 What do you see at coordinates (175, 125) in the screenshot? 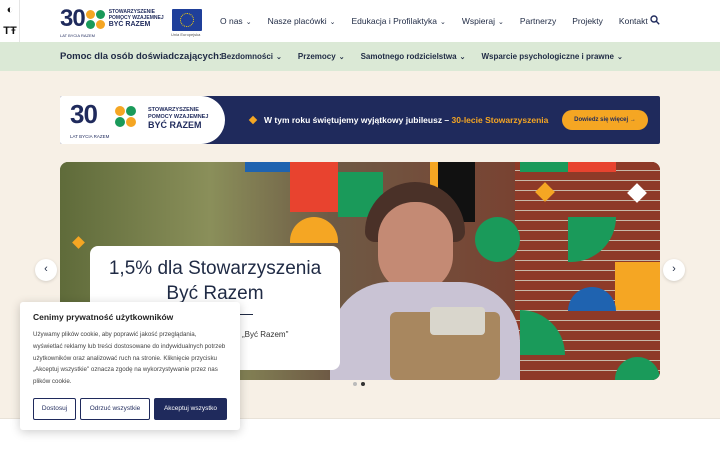
I see `banner-logo-line3: BYĆ RAZEM` at bounding box center [175, 125].